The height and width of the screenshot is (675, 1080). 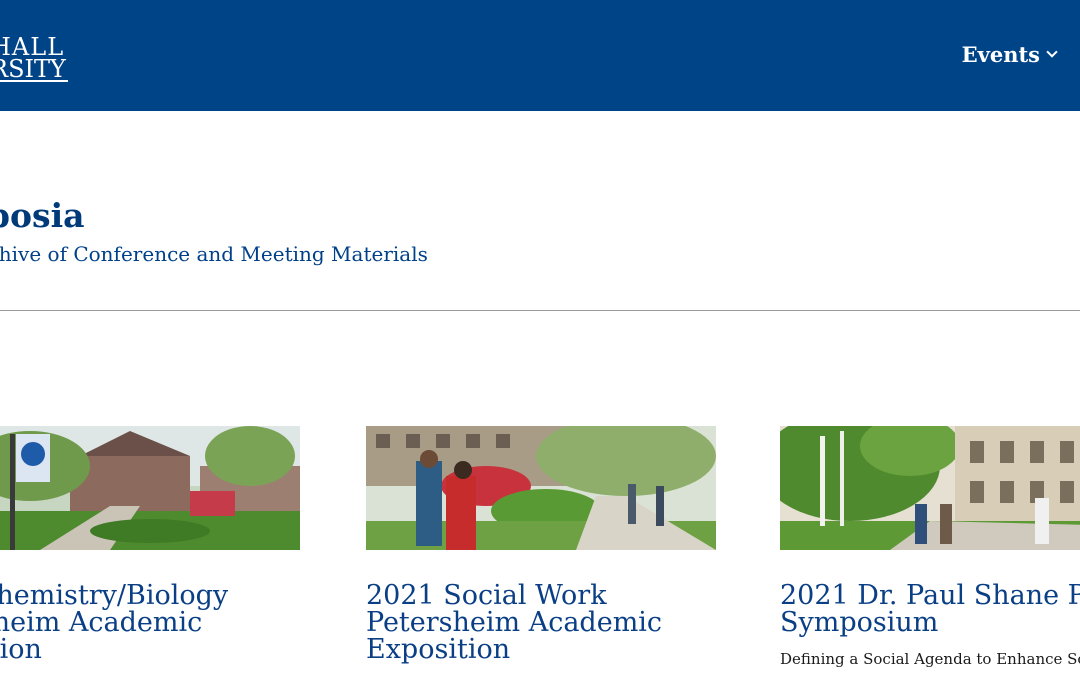 I want to click on university-logo: HALL RSITY, so click(x=40, y=58).